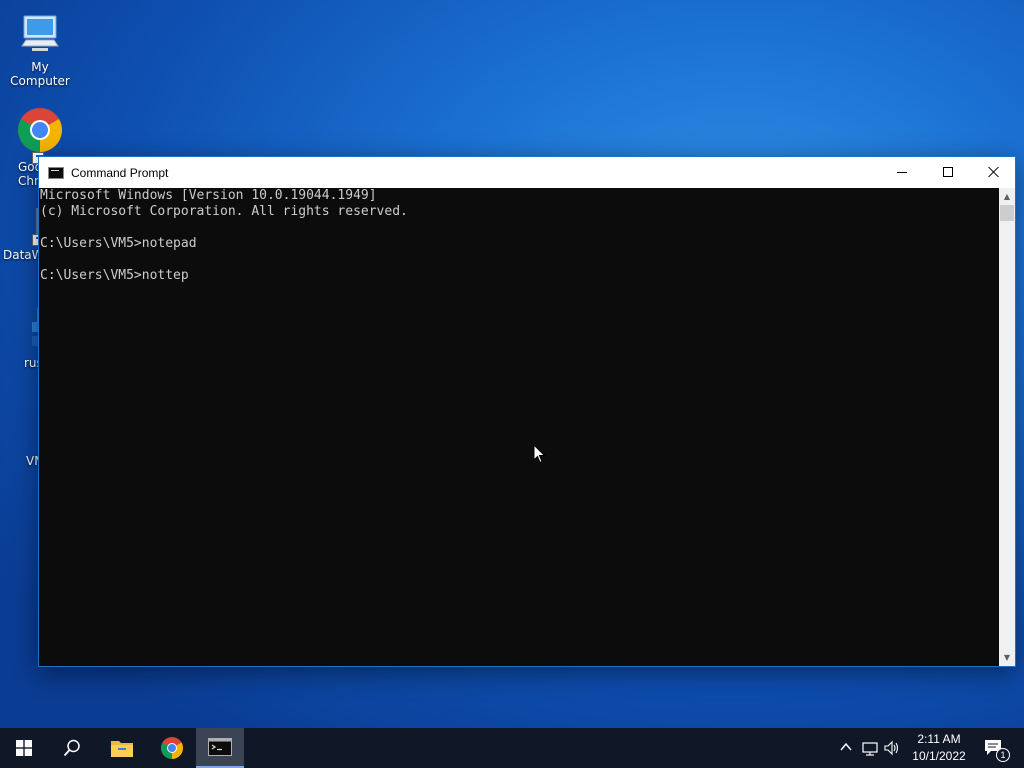 This screenshot has width=1024, height=768. I want to click on folder-icon, so click(122, 749).